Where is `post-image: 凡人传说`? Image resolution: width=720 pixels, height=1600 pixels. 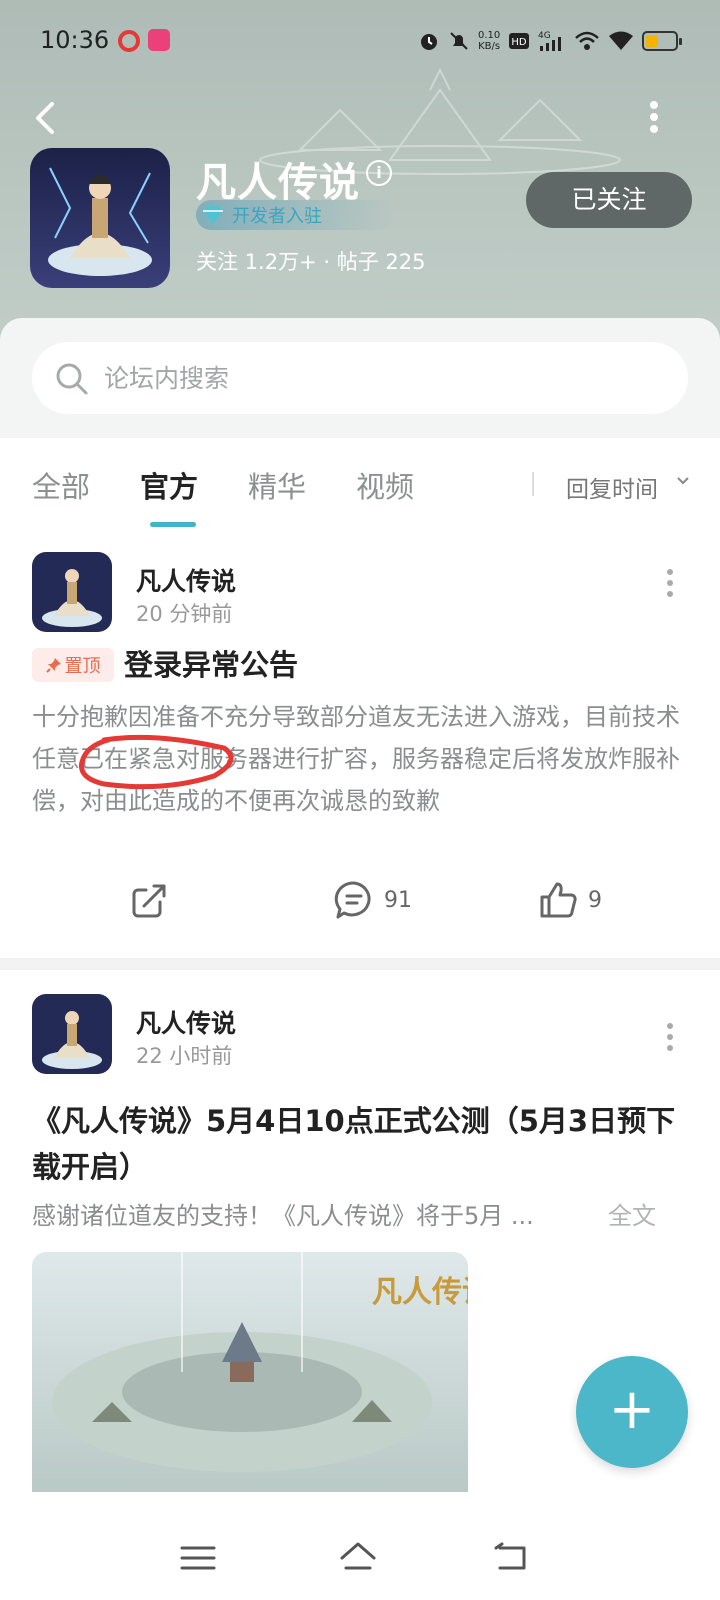
post-image: 凡人传说 is located at coordinates (250, 1372).